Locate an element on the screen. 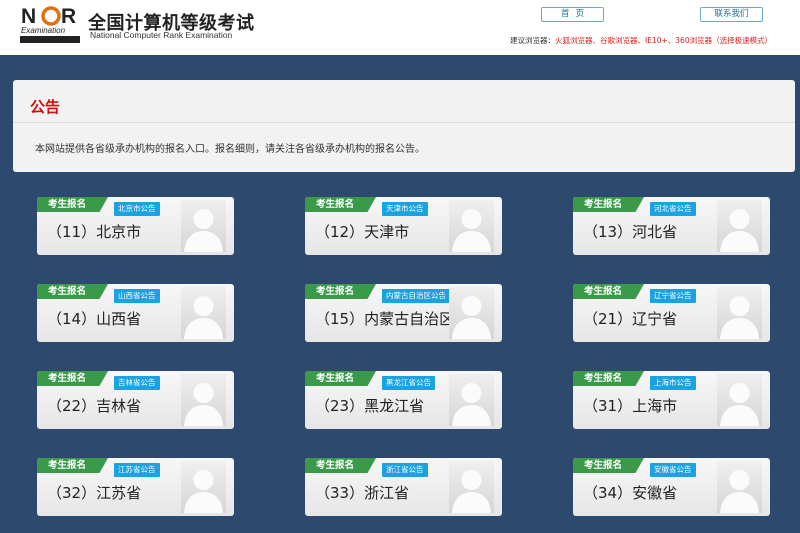  province-notice-link: 安徽省公告 is located at coordinates (673, 470).